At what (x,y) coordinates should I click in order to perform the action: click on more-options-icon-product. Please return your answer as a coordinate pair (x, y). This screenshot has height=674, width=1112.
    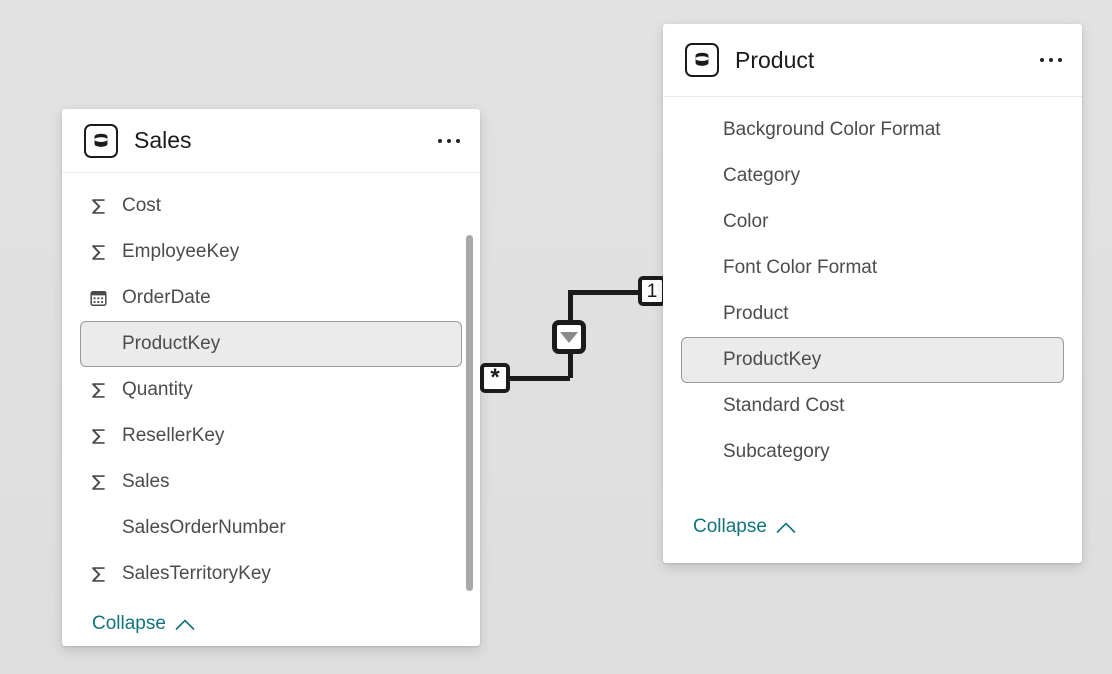
    Looking at the image, I should click on (1051, 60).